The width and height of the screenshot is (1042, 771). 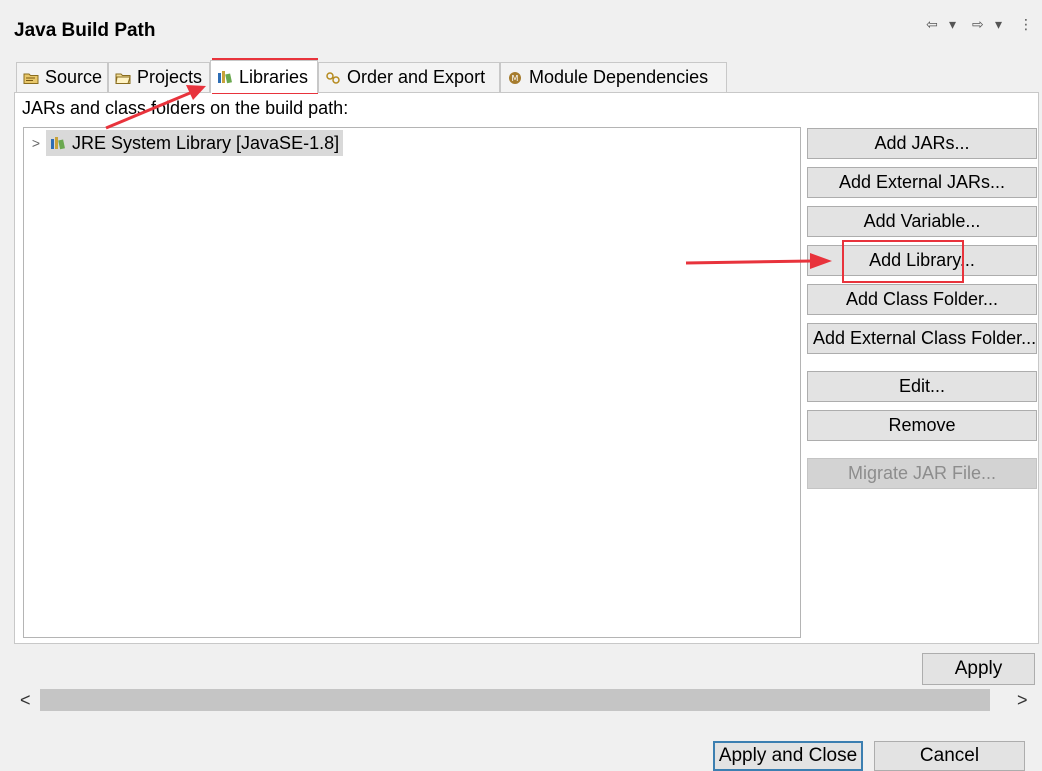 I want to click on arrow-to-libraries-tab, so click(x=155, y=107).